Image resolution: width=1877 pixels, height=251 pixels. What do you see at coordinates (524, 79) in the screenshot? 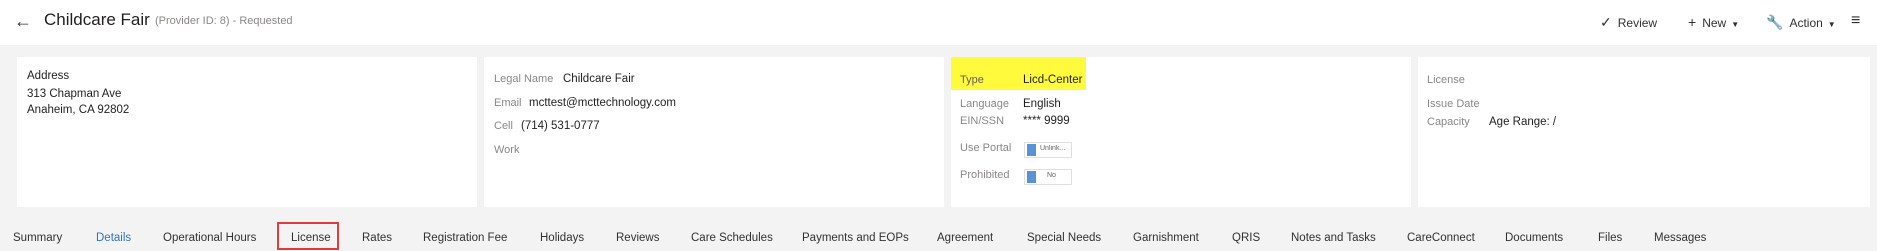
I see `legal-name-label: Legal Name` at bounding box center [524, 79].